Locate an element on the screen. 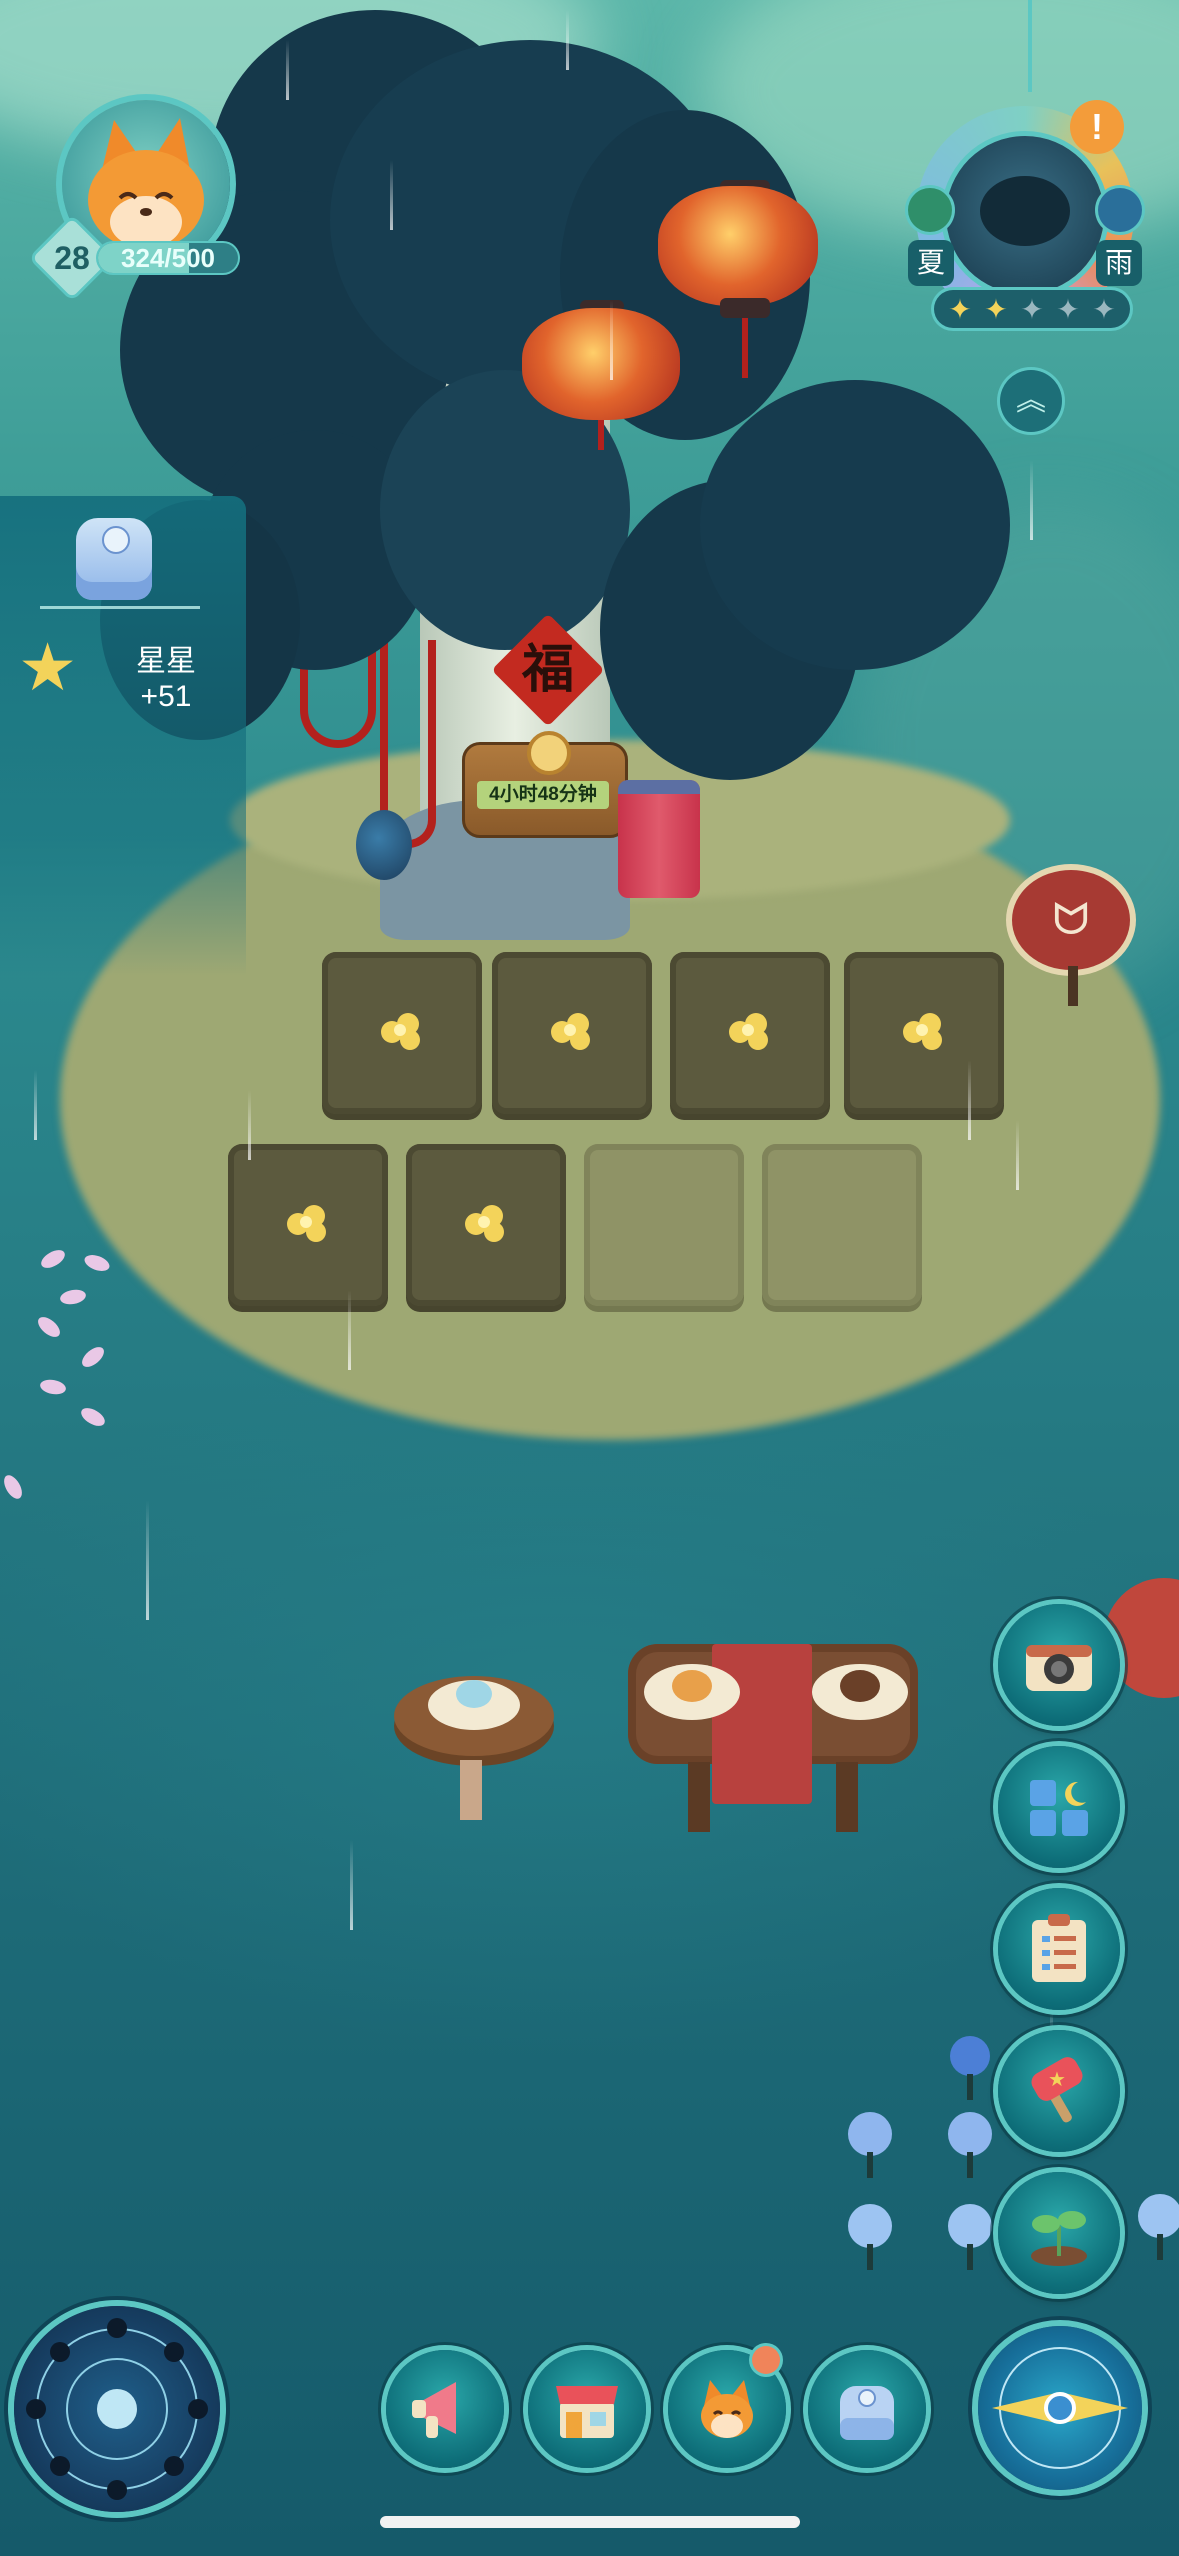 The image size is (1179, 2556). weather-label: 雨 is located at coordinates (1119, 263).